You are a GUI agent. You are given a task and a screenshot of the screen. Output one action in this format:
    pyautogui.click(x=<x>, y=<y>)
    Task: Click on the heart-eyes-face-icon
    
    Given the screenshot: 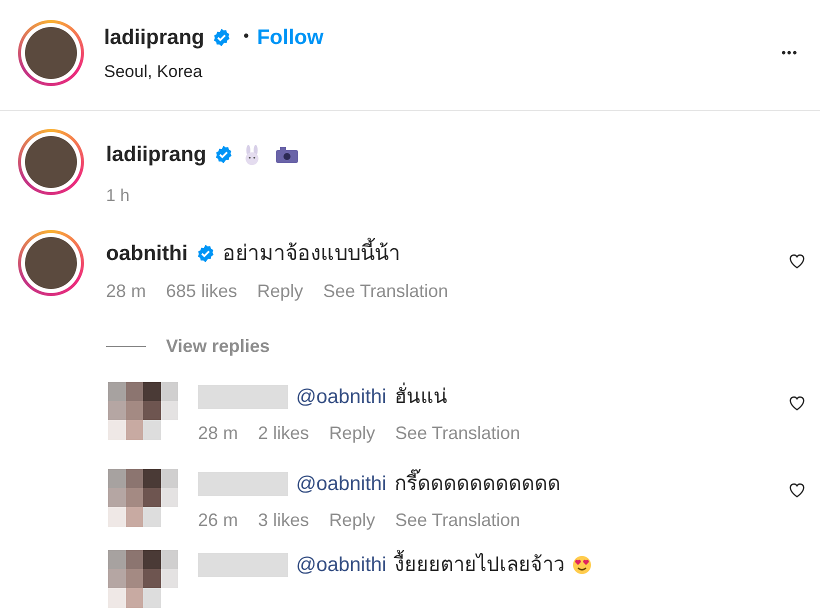 What is the action you would take?
    pyautogui.click(x=582, y=564)
    